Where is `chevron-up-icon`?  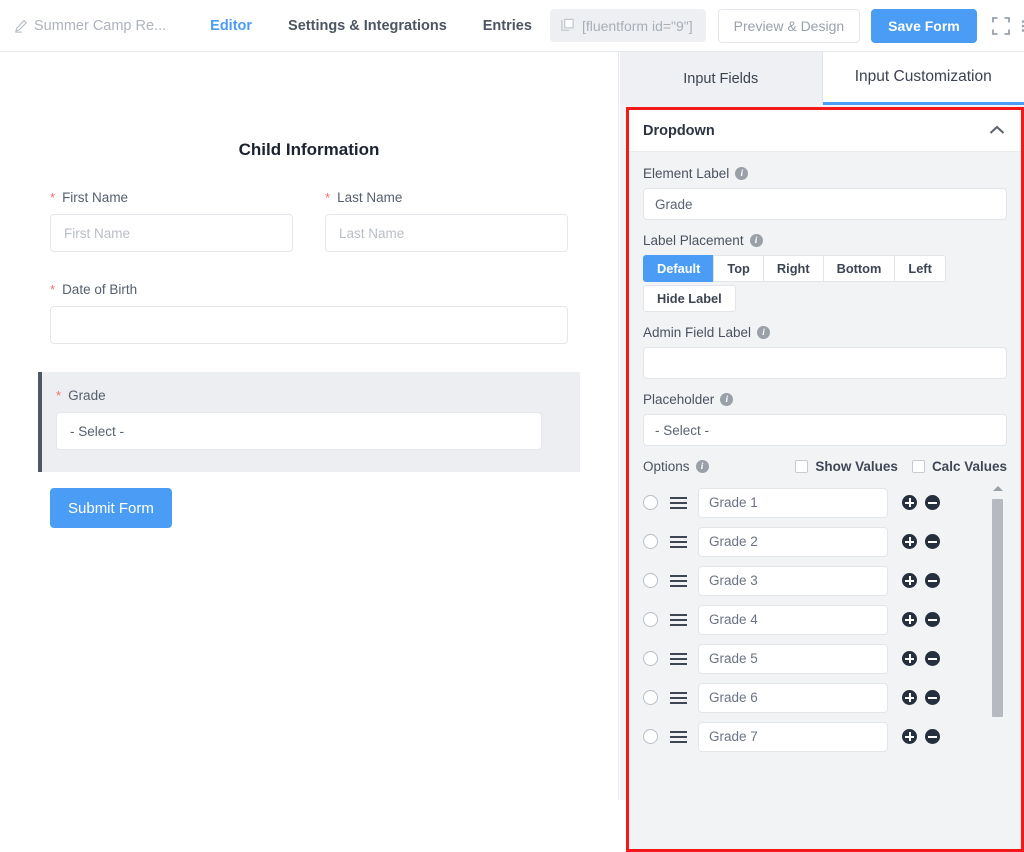 chevron-up-icon is located at coordinates (997, 130).